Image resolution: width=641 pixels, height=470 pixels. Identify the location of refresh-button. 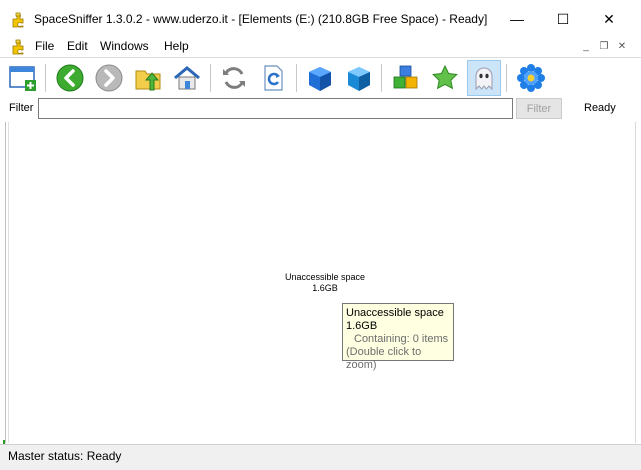
(234, 78).